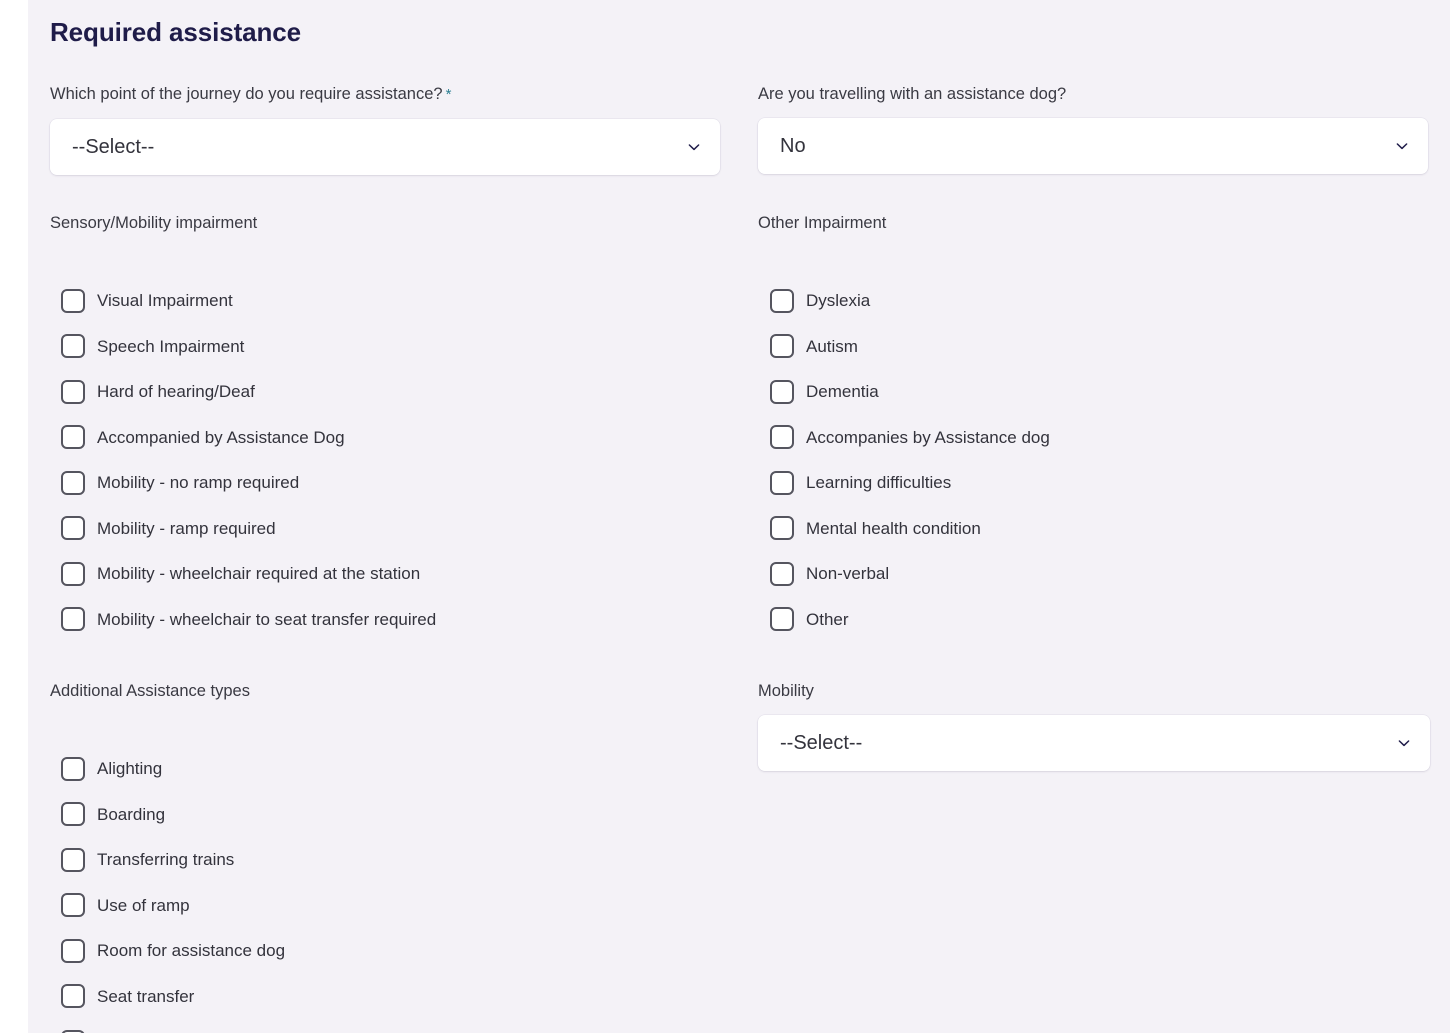  Describe the element at coordinates (1103, 529) in the screenshot. I see `checkbox-row: Mental health condition` at that location.